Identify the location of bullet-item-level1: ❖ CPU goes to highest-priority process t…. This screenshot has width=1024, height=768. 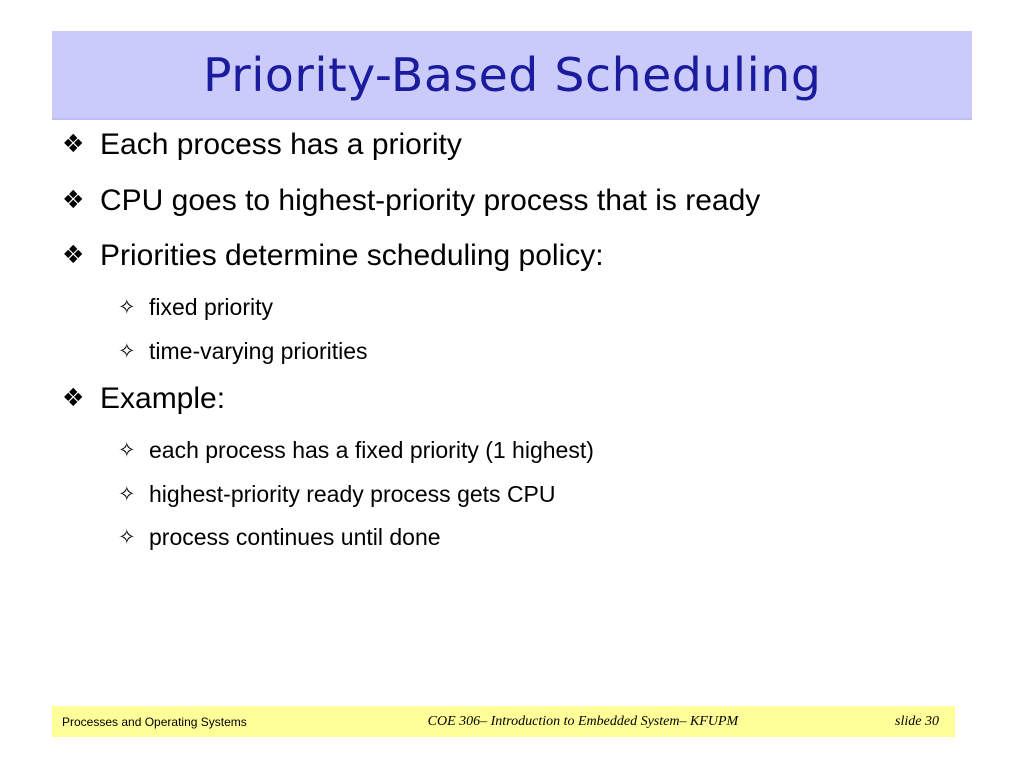
(512, 201).